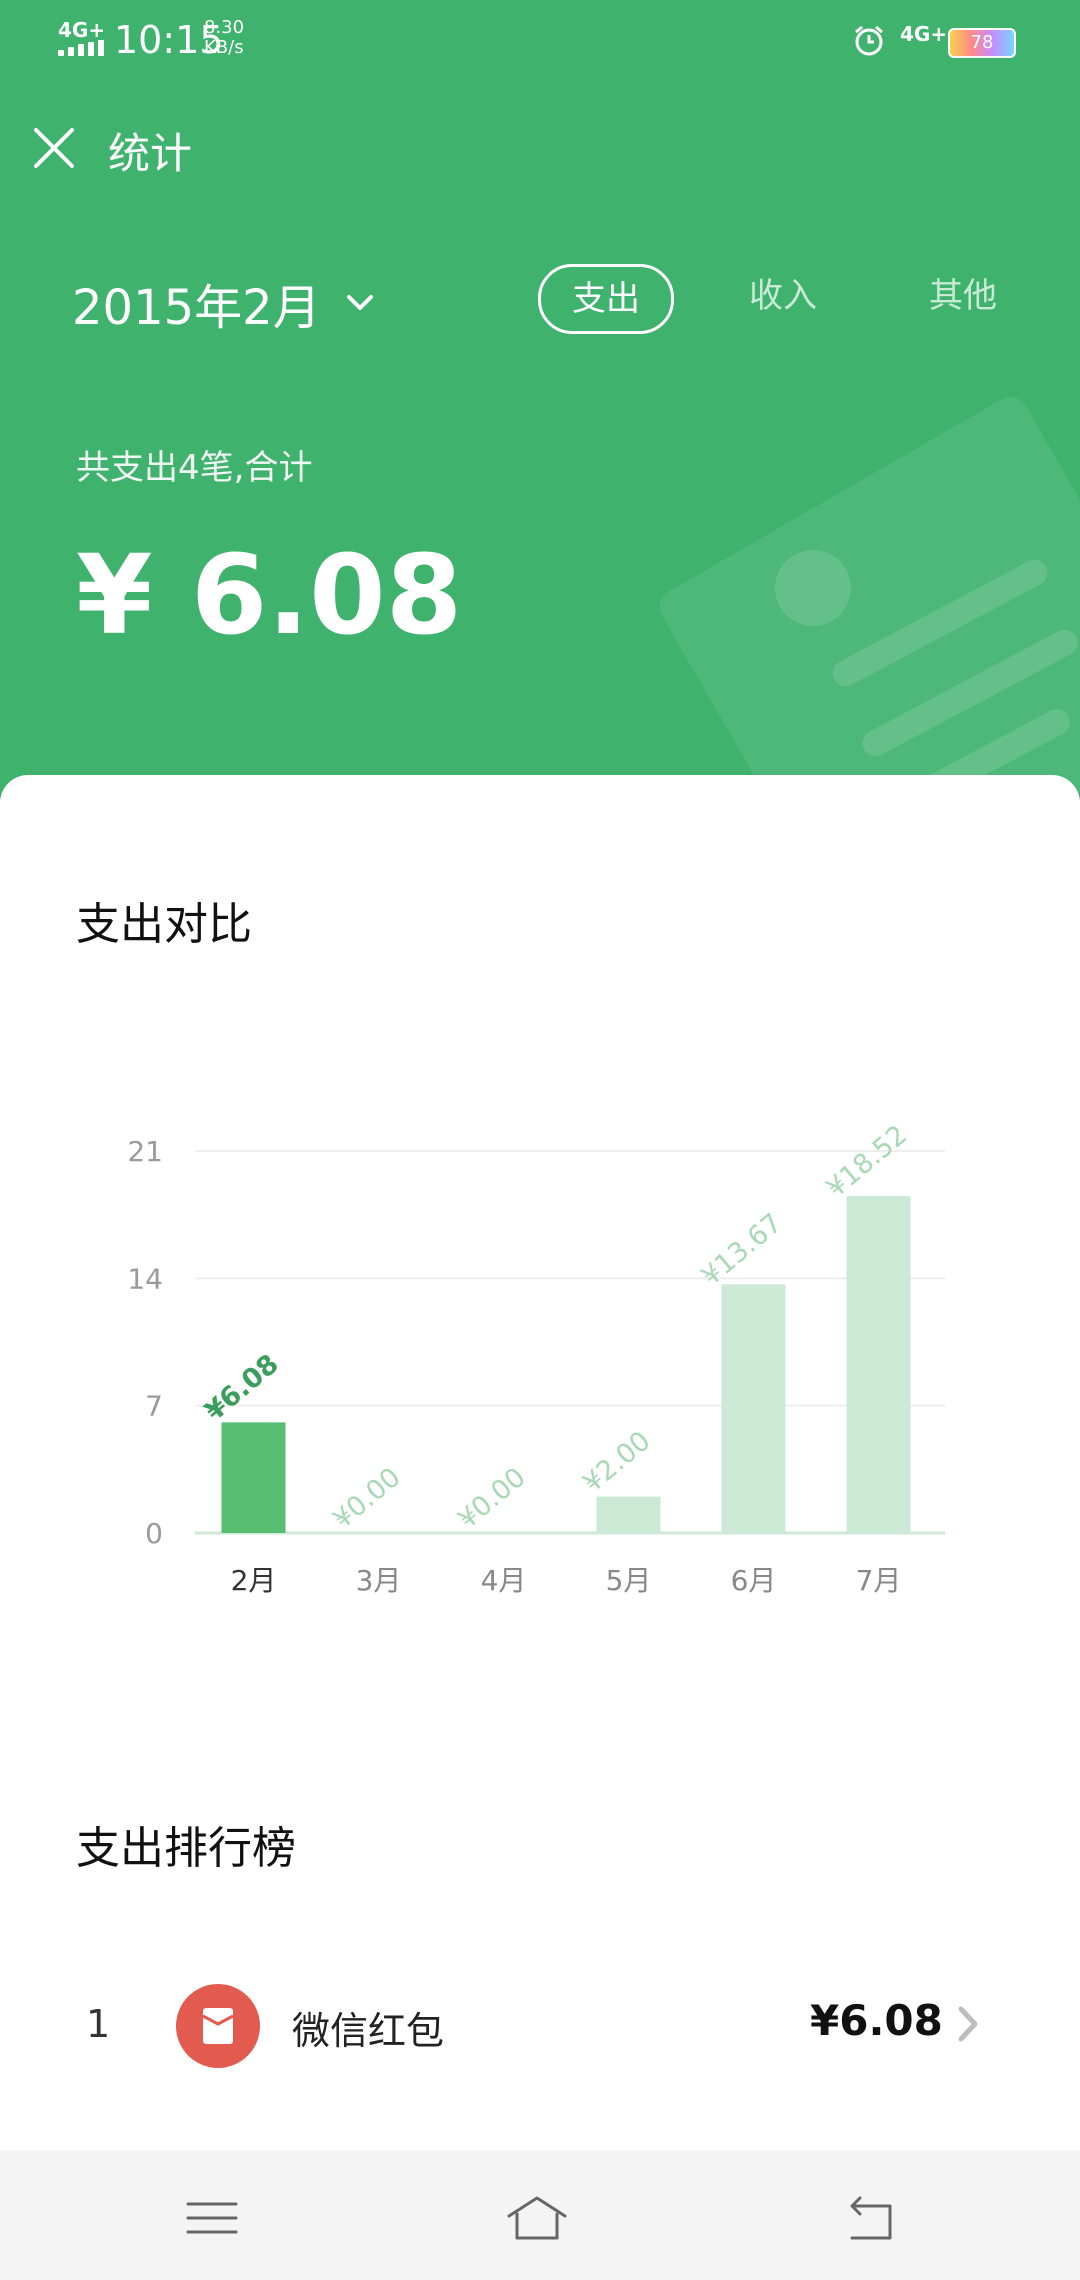 The image size is (1080, 2280). What do you see at coordinates (54, 148) in the screenshot?
I see `close-icon` at bounding box center [54, 148].